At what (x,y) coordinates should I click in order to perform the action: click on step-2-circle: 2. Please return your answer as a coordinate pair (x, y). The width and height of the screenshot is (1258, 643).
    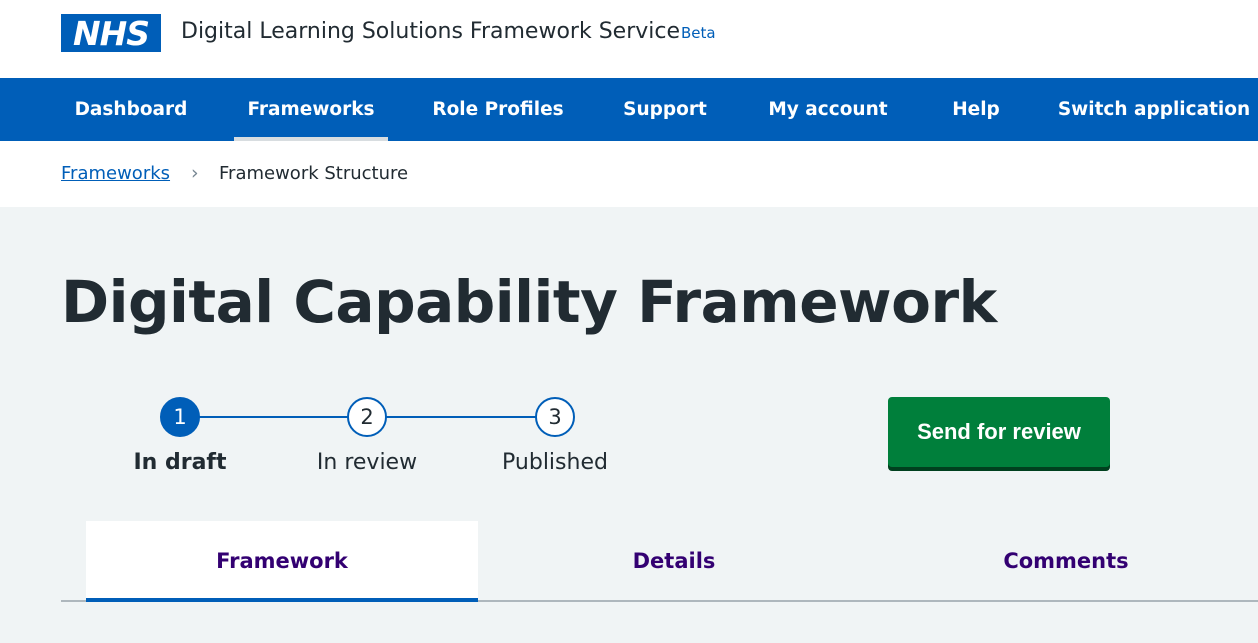
    Looking at the image, I should click on (367, 417).